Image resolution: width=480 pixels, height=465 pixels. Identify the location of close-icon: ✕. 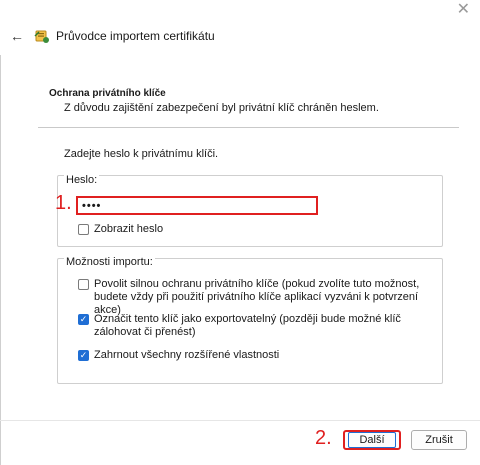
(463, 10).